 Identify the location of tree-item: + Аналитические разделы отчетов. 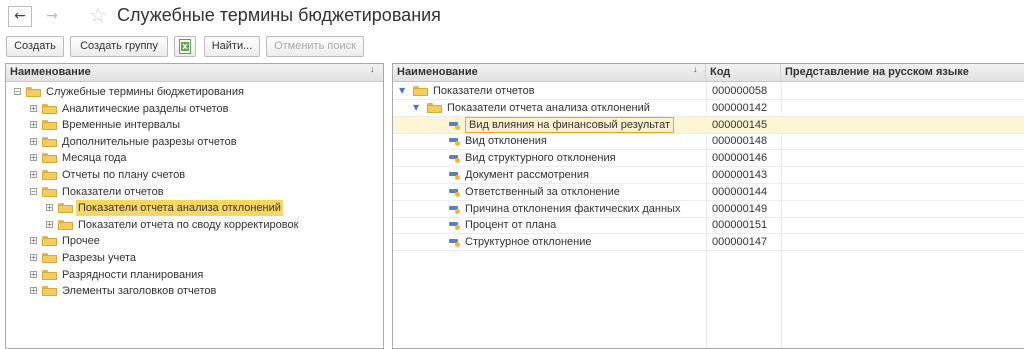
(194, 109).